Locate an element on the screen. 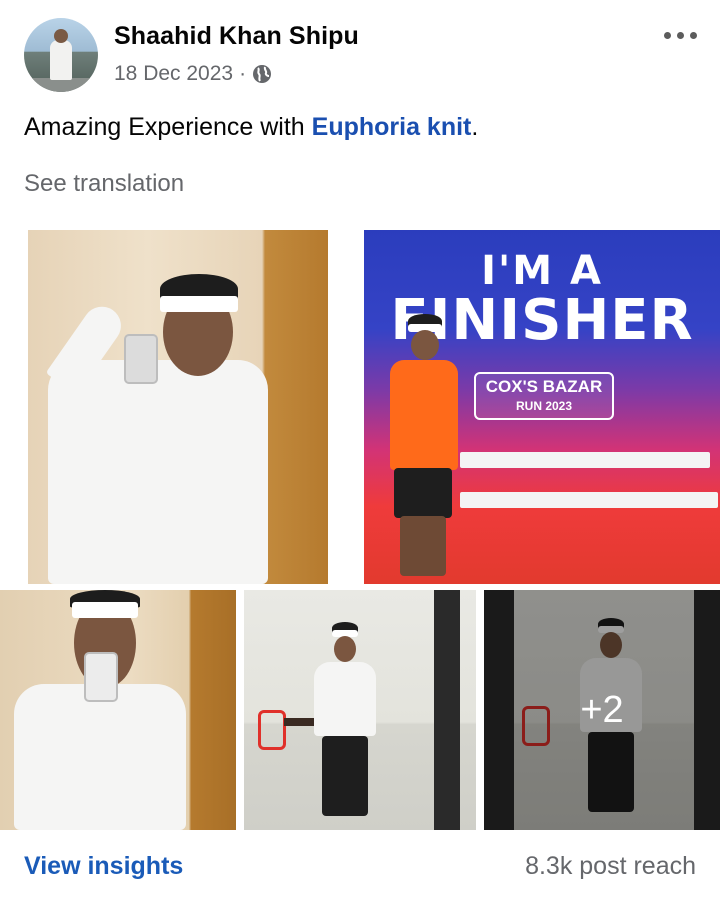 Image resolution: width=720 pixels, height=915 pixels. more-options-button is located at coordinates (680, 35).